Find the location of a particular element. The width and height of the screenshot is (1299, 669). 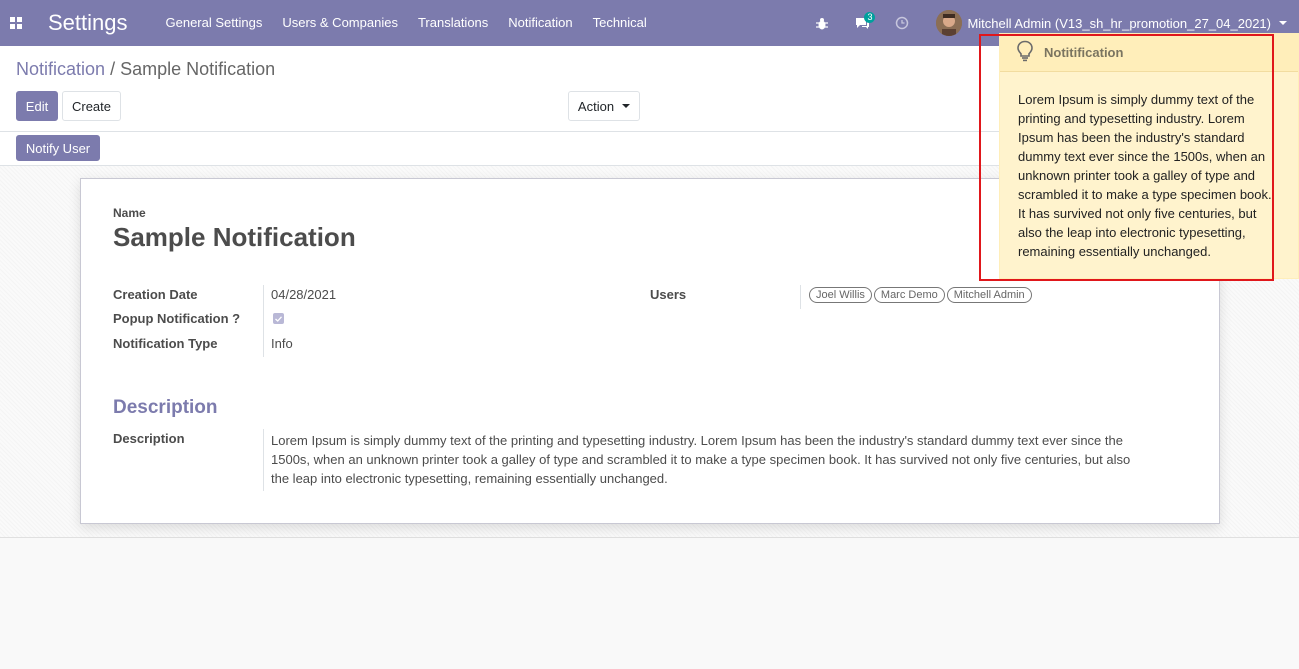

action-label: Action is located at coordinates (596, 106).